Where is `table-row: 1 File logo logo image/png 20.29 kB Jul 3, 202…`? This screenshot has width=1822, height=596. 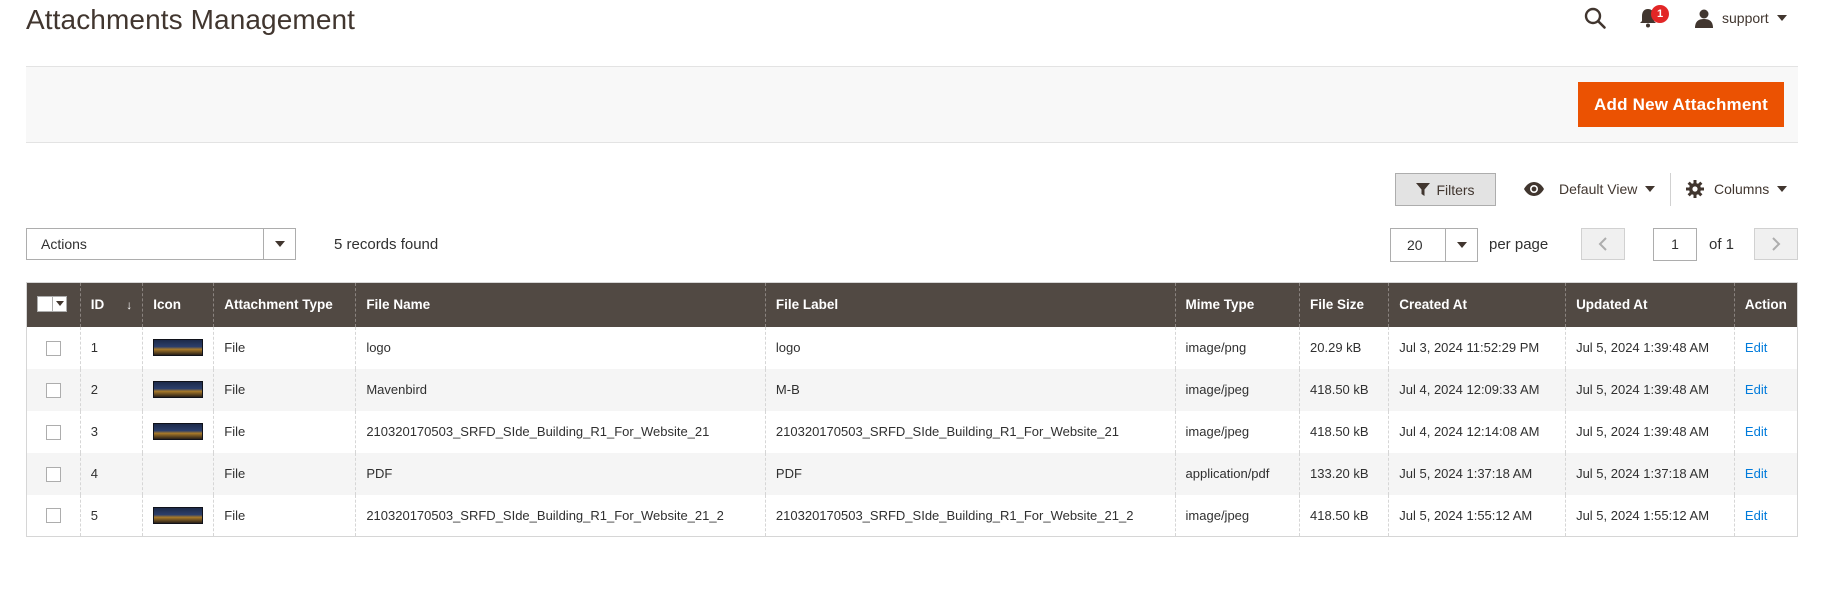 table-row: 1 File logo logo image/png 20.29 kB Jul 3, 202… is located at coordinates (912, 347).